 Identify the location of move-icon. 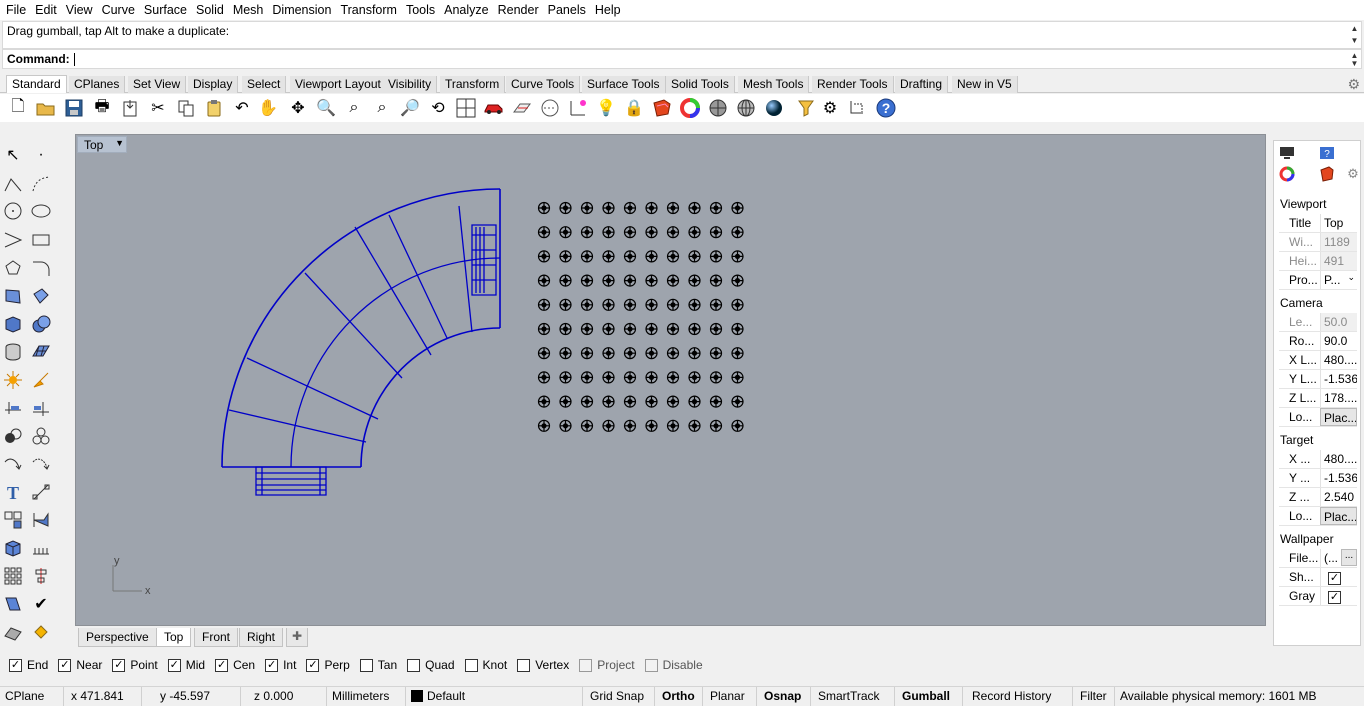
(13, 464).